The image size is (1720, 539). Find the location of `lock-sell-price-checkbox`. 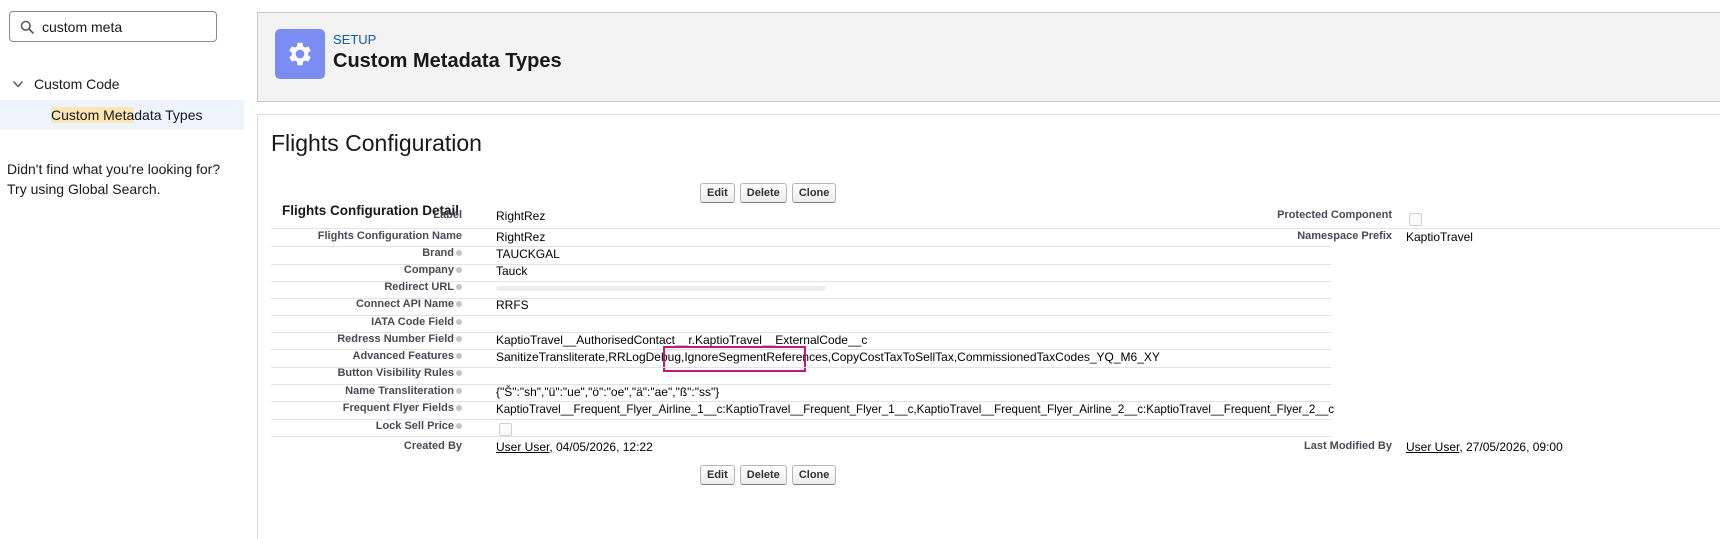

lock-sell-price-checkbox is located at coordinates (505, 429).